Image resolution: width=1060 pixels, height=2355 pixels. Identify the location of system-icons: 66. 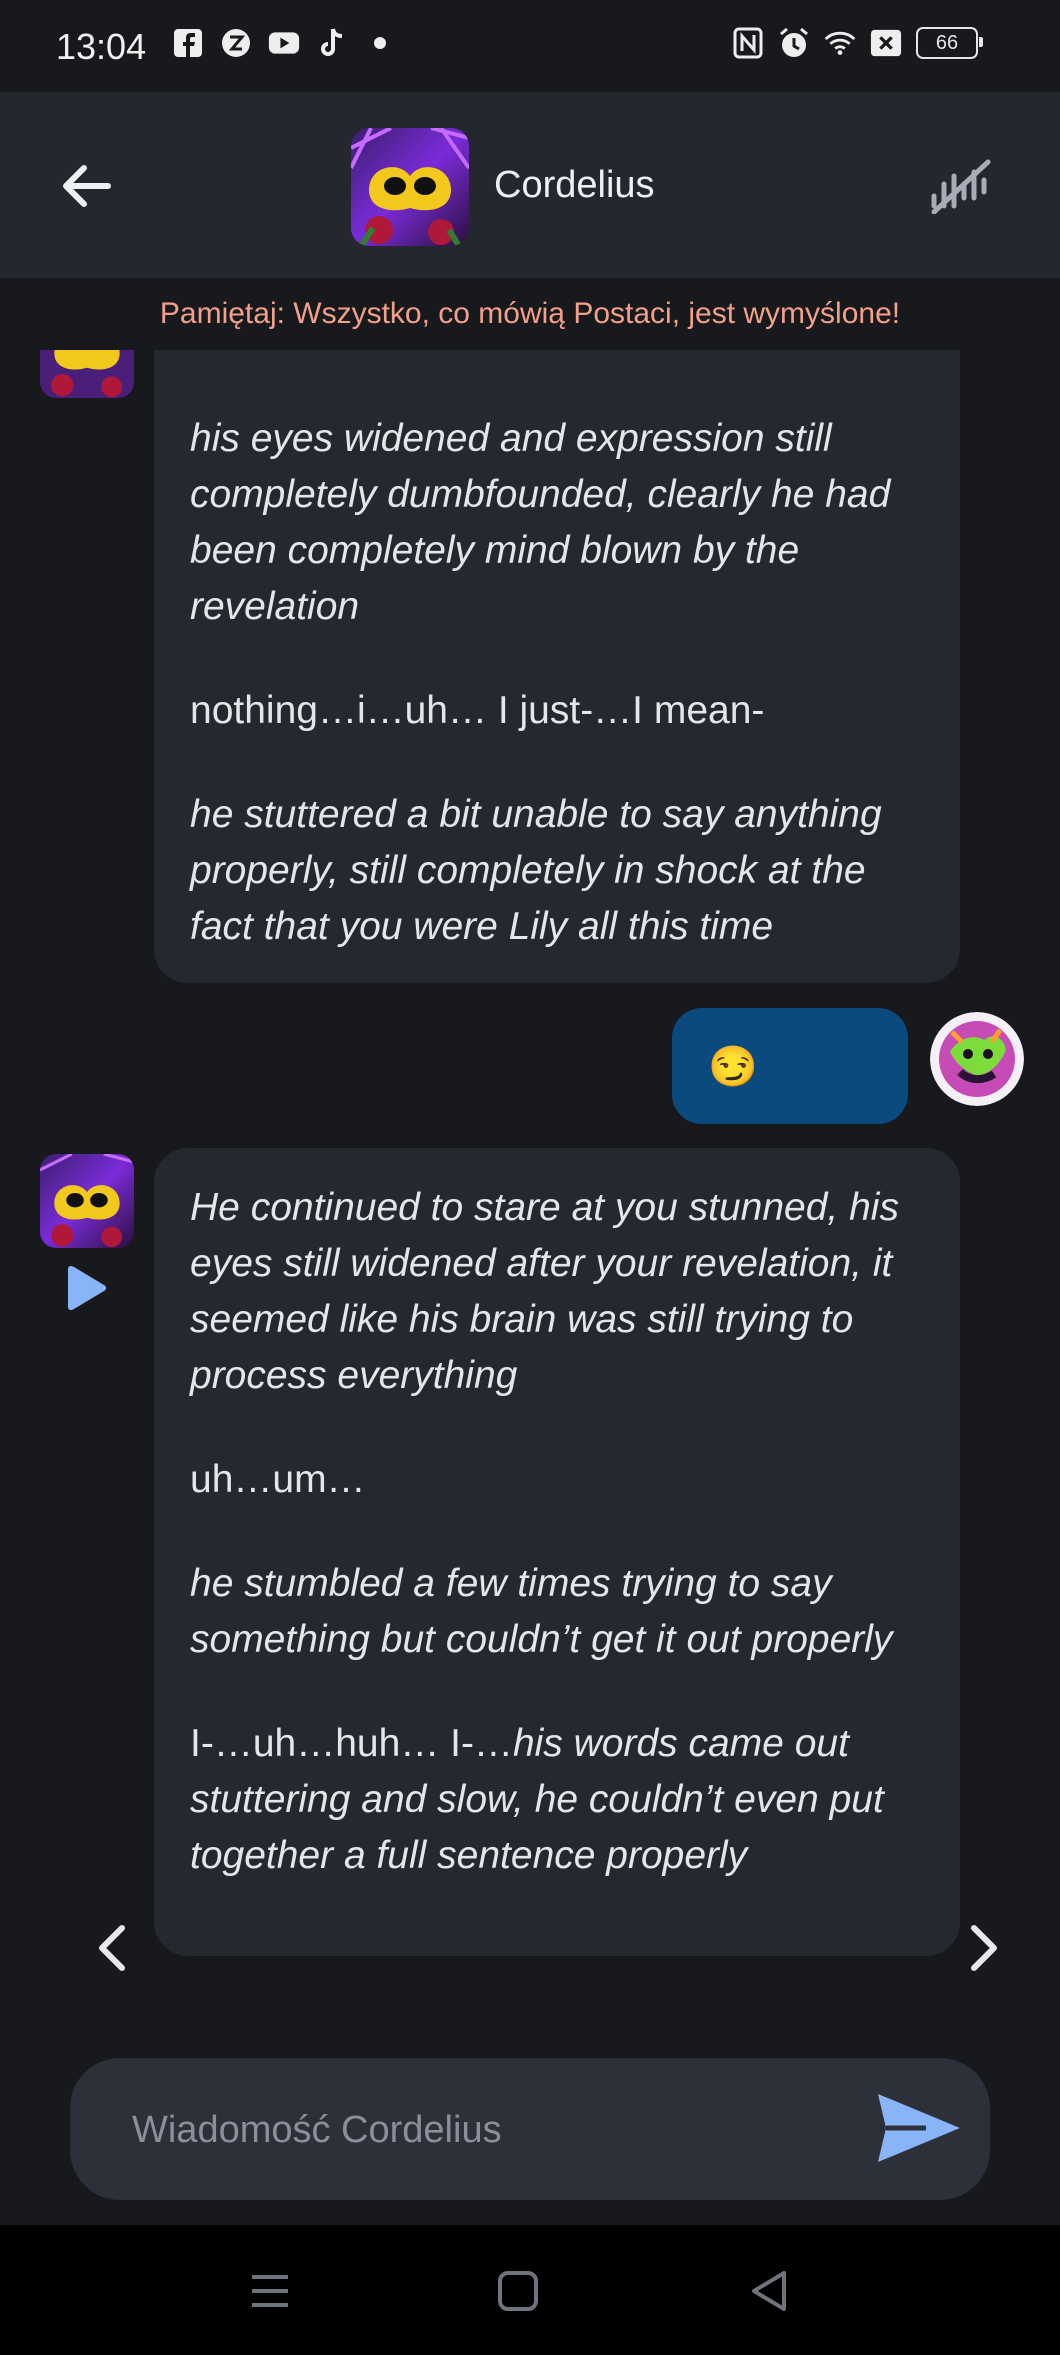
(857, 43).